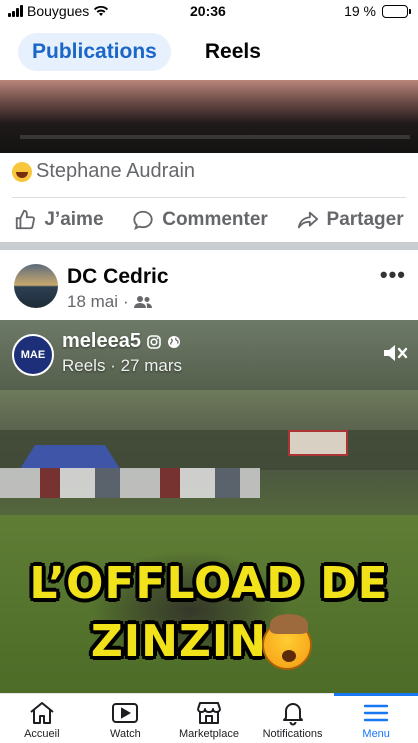 The image size is (418, 743). What do you see at coordinates (33, 355) in the screenshot?
I see `reel-account-avatar: MAE` at bounding box center [33, 355].